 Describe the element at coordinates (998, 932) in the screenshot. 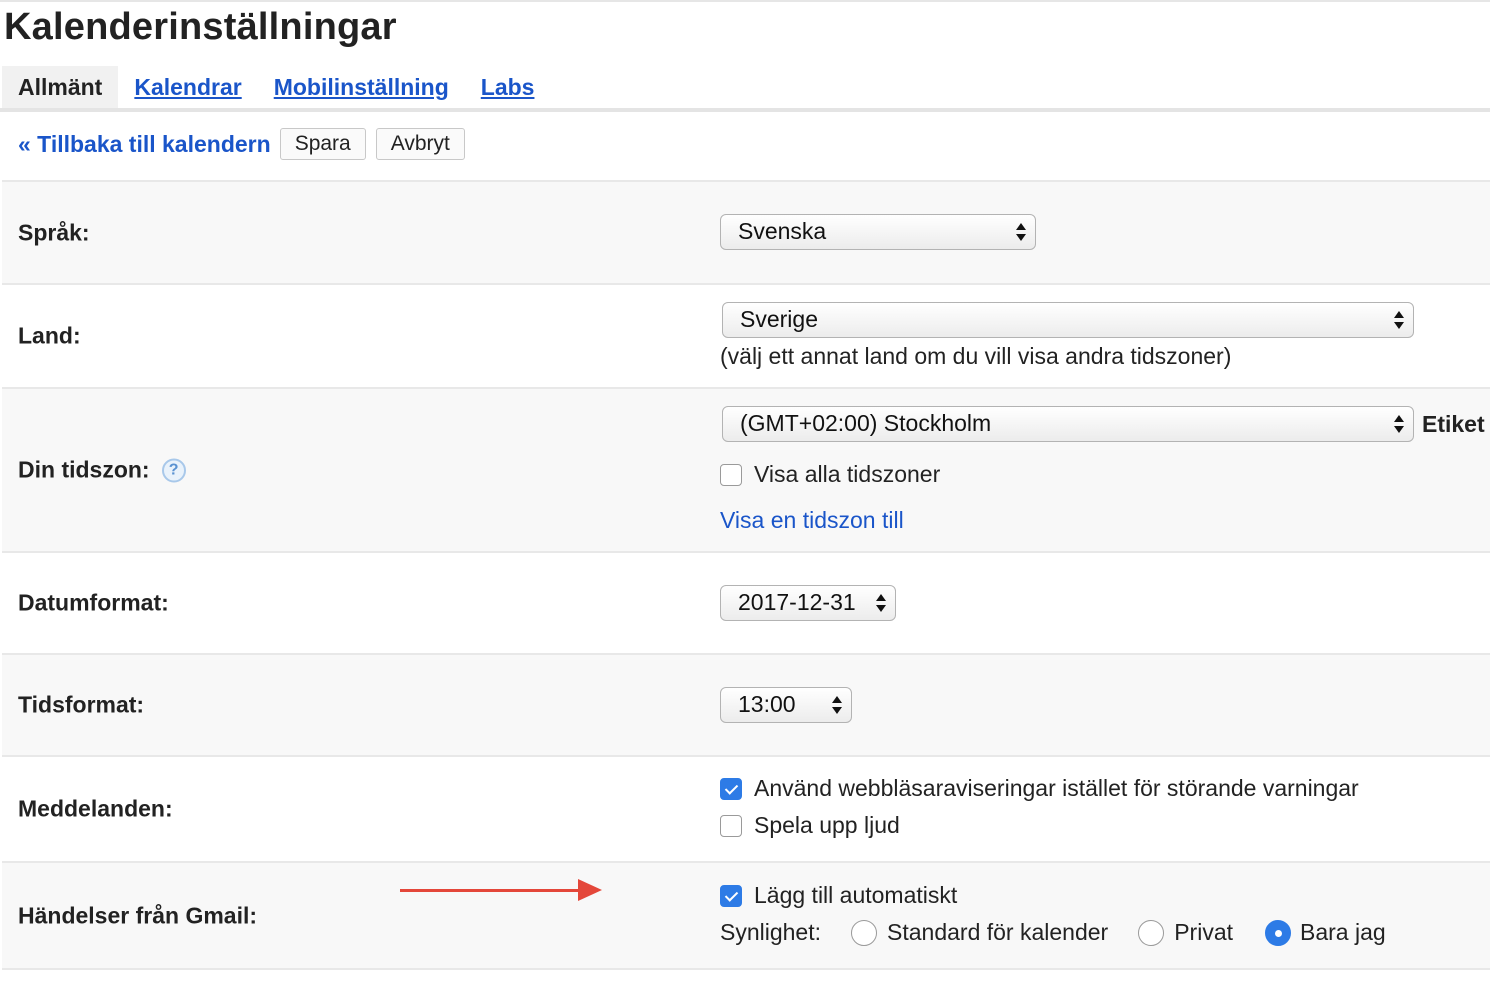

I see `visibility-default-label: Standard för kalender` at that location.